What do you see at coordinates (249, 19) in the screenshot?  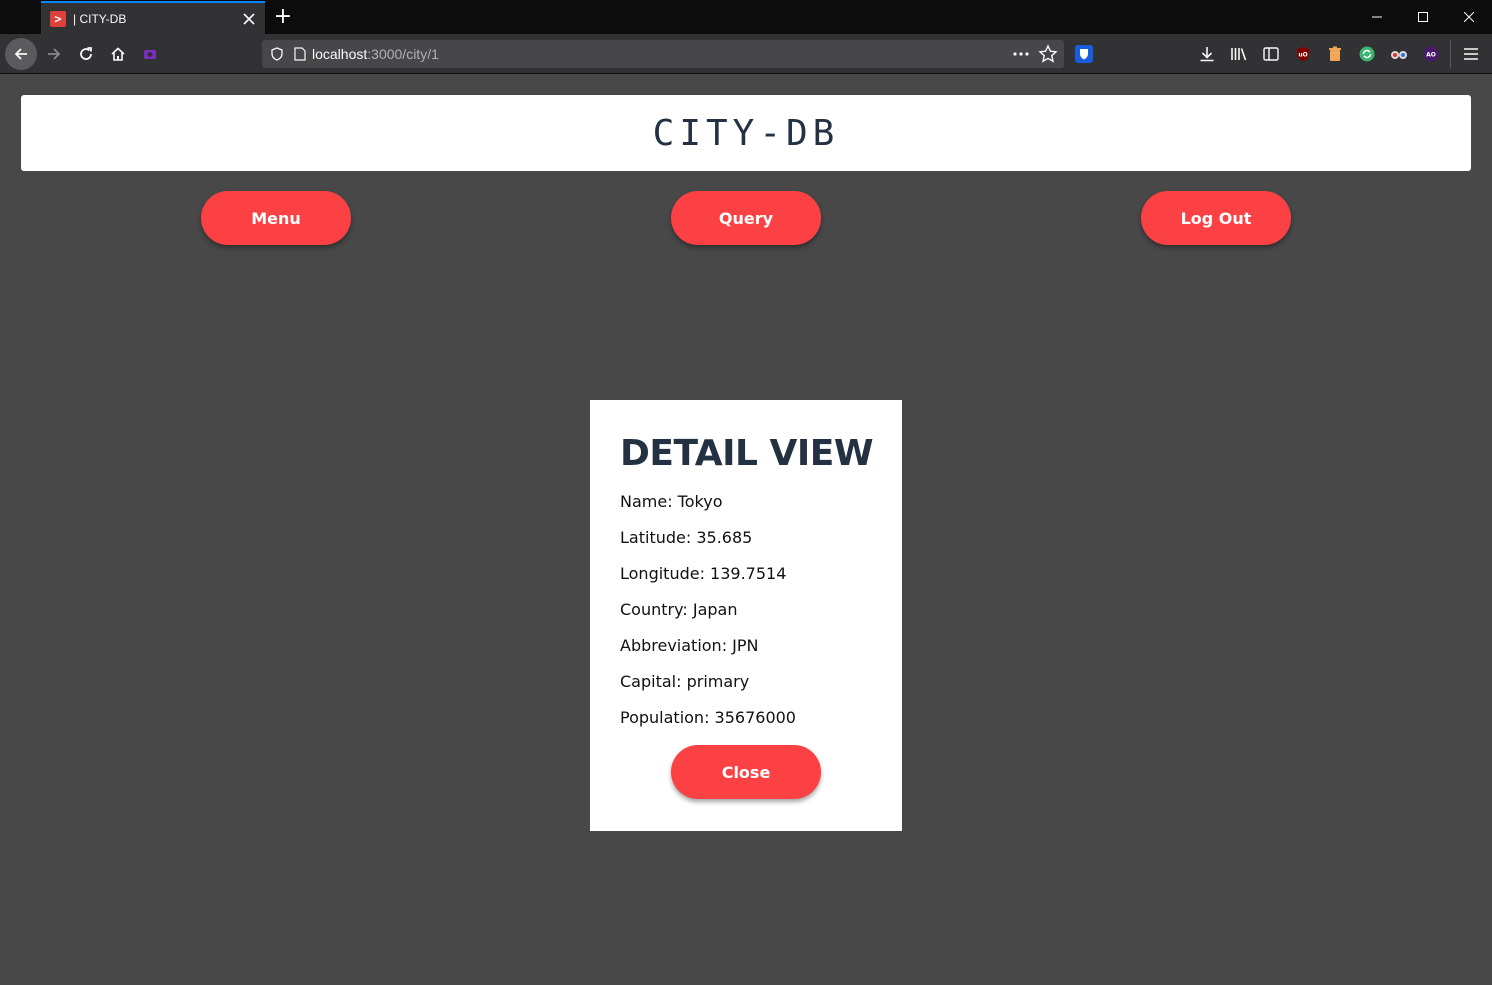 I see `tab-close-icon` at bounding box center [249, 19].